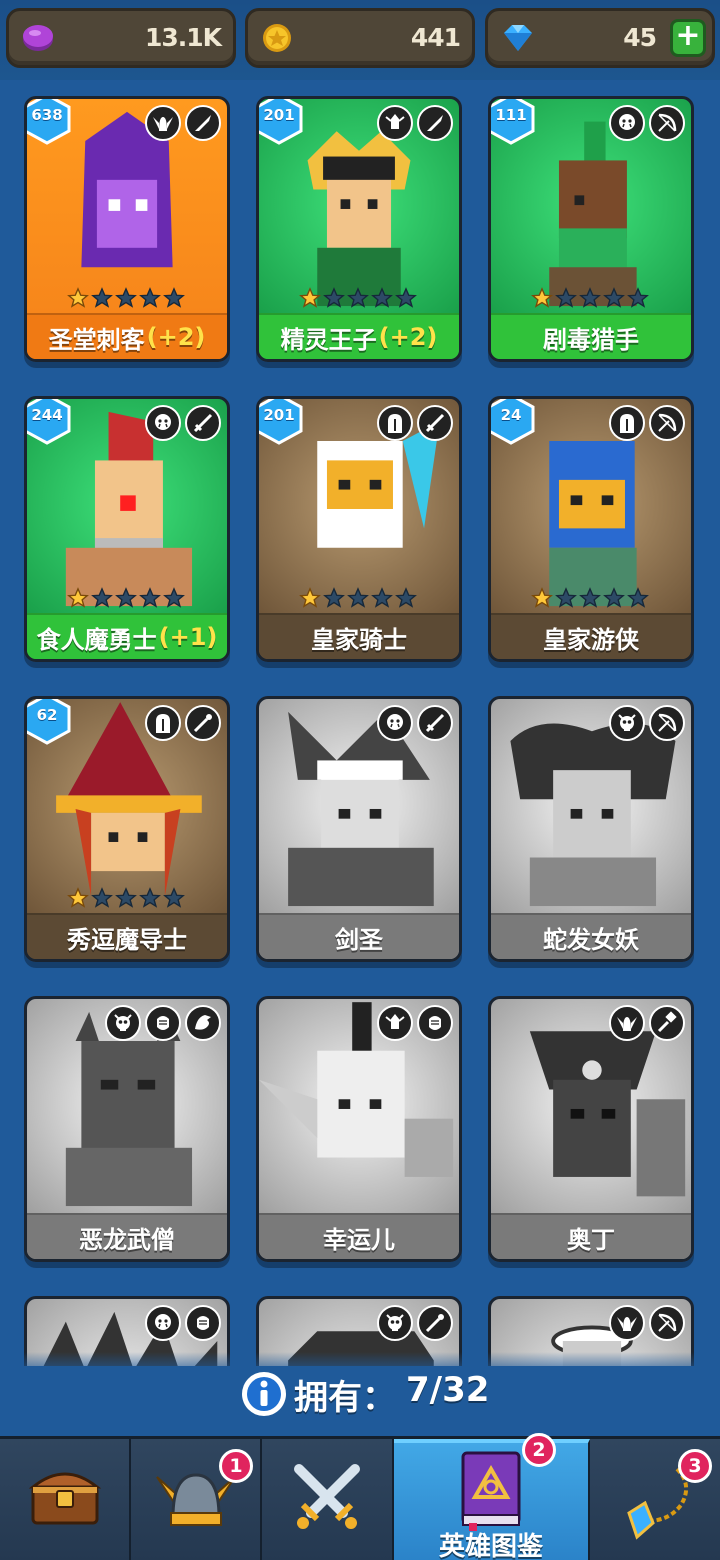  I want to click on dragon-icon, so click(203, 1023).